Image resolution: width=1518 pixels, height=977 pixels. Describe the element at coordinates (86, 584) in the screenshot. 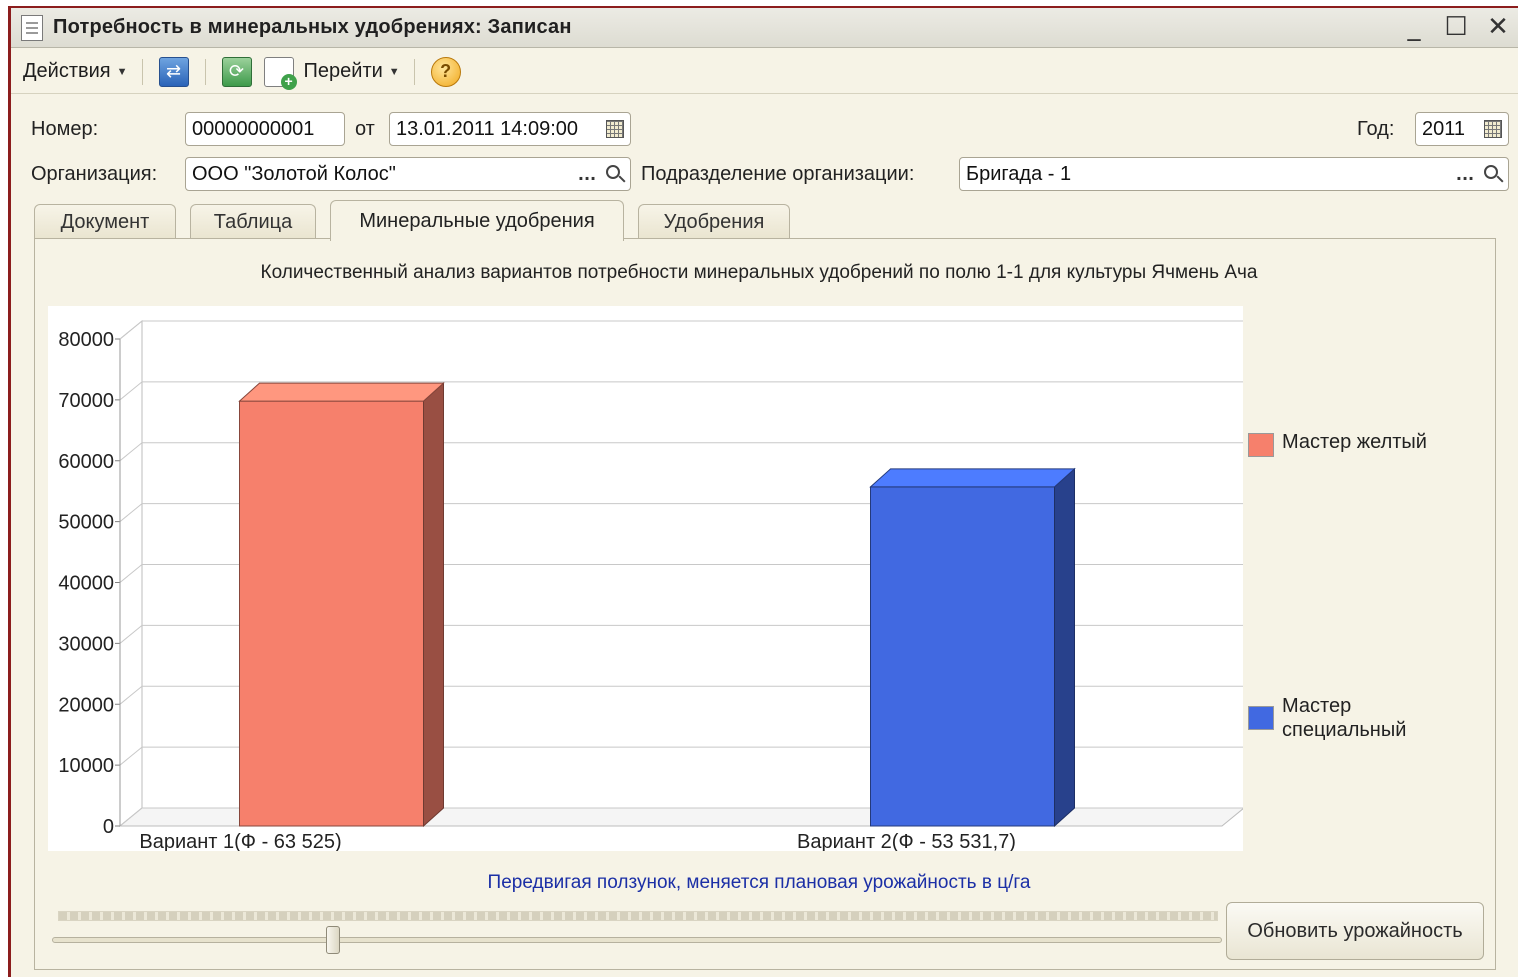

I see `y-tick-label: 40000` at that location.